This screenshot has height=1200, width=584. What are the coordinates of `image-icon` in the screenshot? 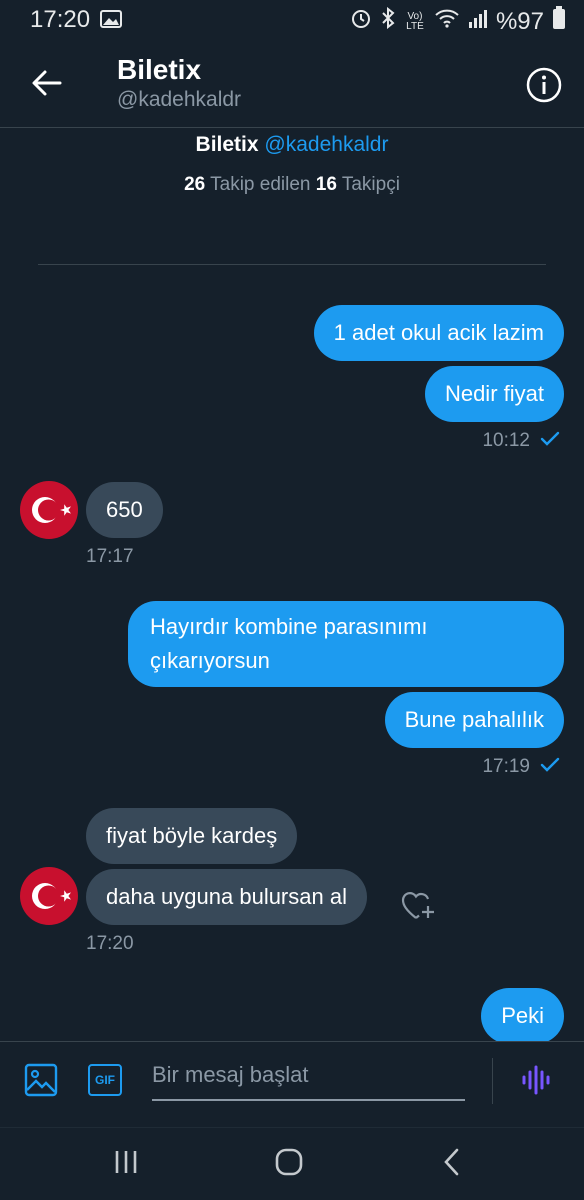 It's located at (41, 1080).